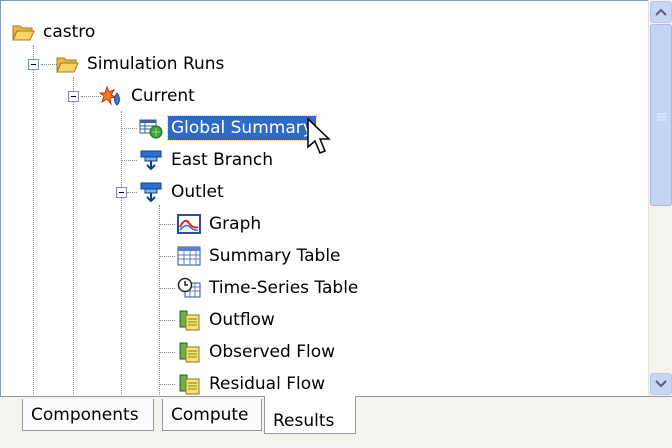  I want to click on tree-node-time-series-table: Time-Series Table, so click(269, 288).